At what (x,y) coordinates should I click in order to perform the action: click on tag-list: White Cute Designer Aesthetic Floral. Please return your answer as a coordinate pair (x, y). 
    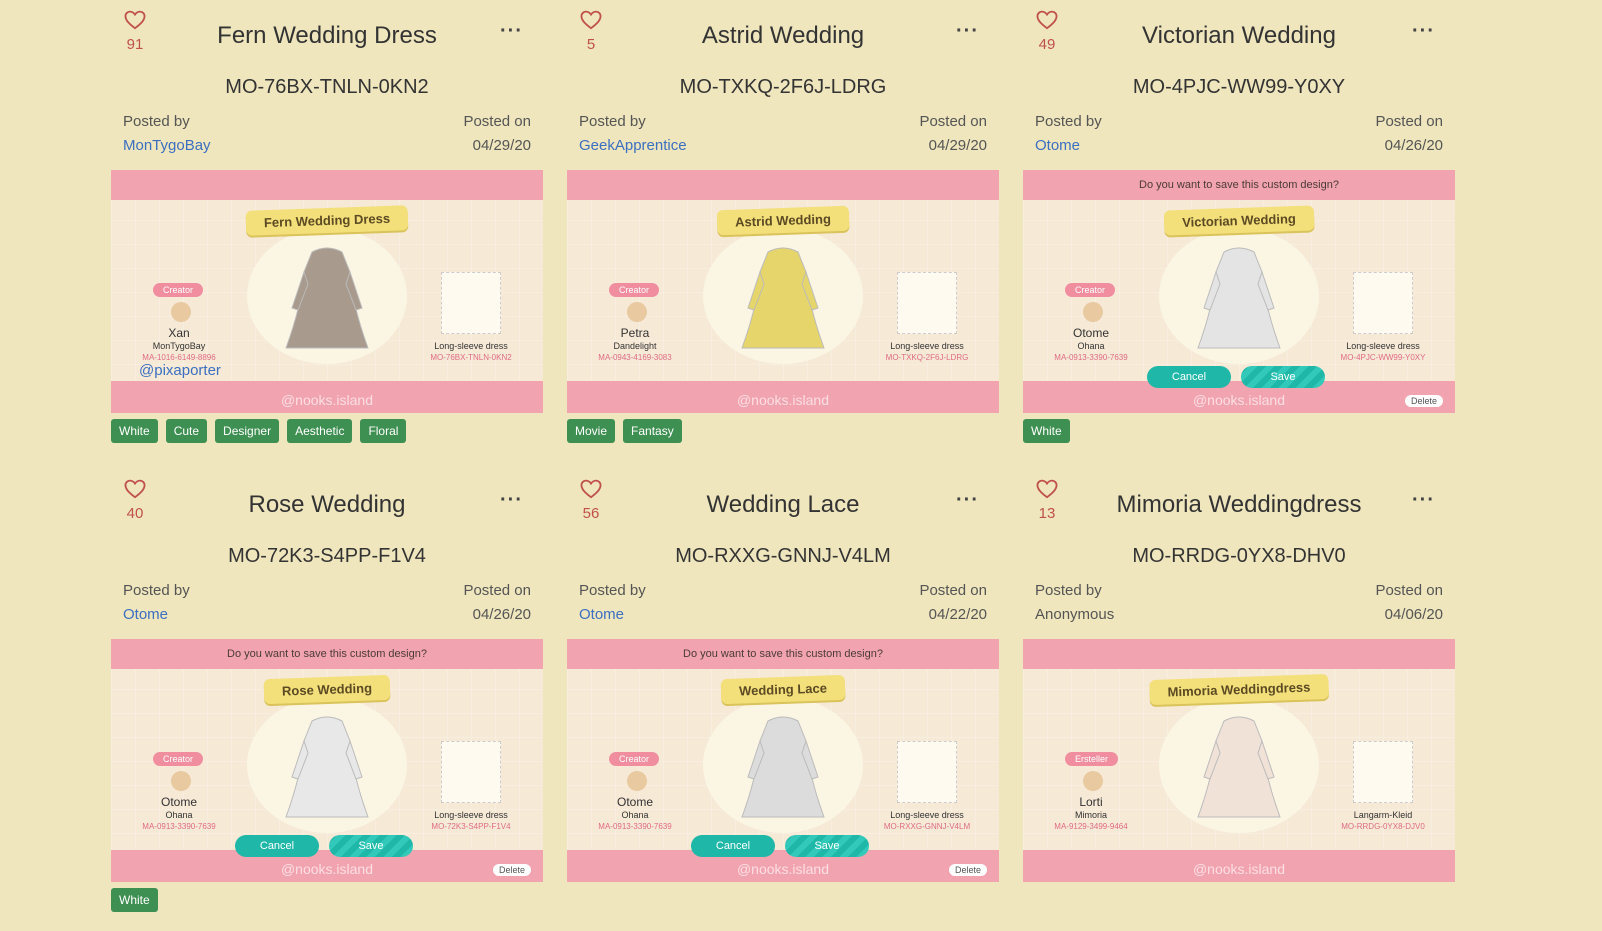
    Looking at the image, I should click on (259, 431).